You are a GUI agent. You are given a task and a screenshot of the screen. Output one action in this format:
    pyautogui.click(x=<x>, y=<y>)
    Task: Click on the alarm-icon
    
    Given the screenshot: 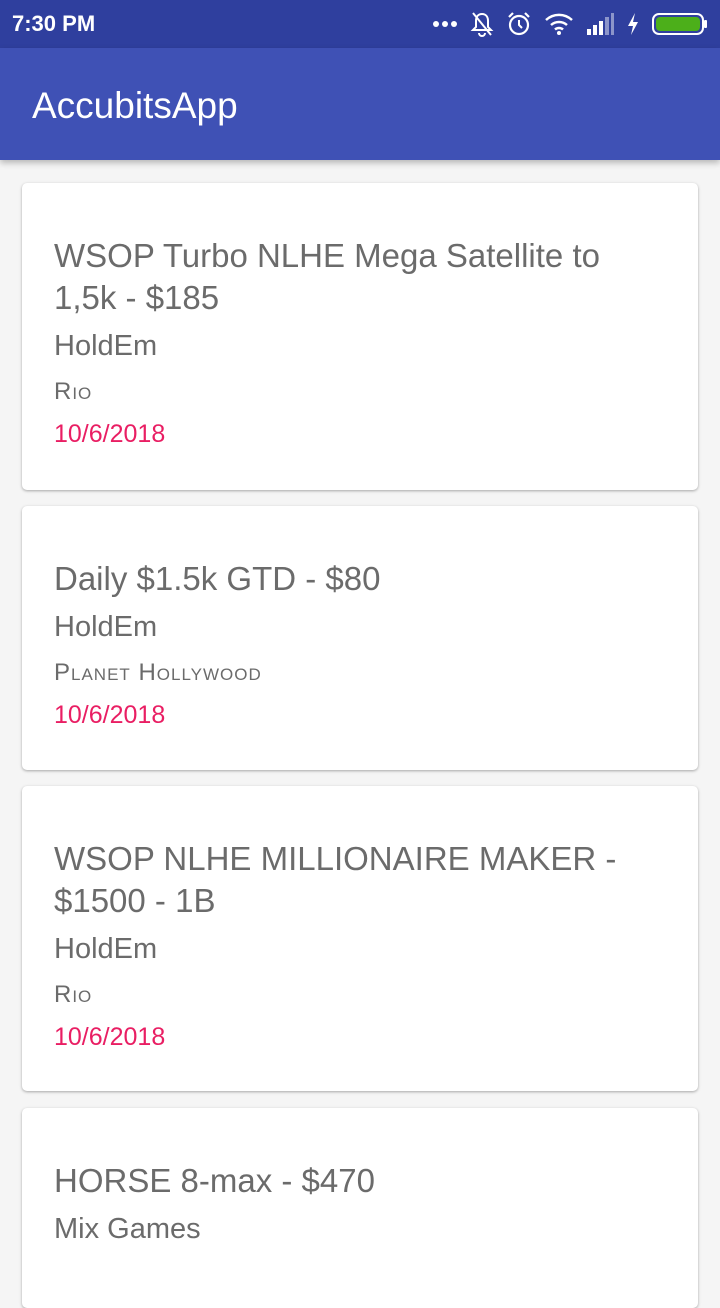 What is the action you would take?
    pyautogui.click(x=519, y=24)
    